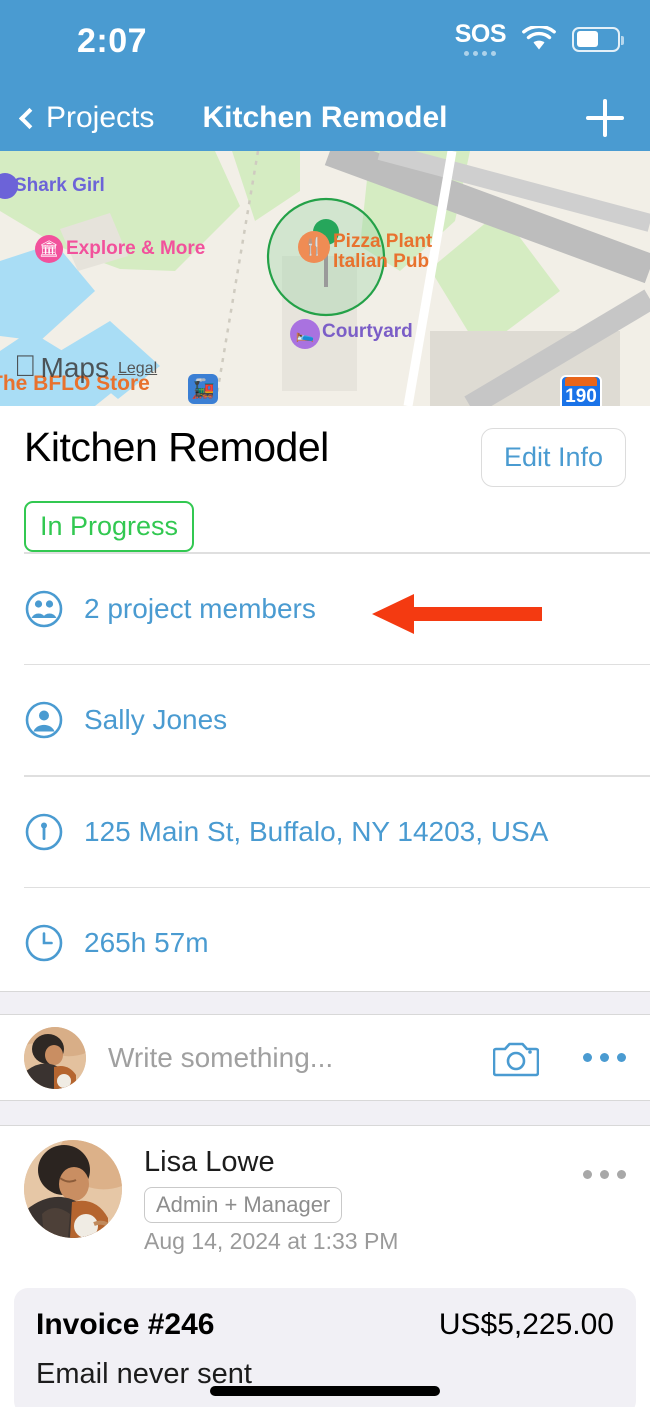 This screenshot has height=1407, width=650. What do you see at coordinates (125, 1324) in the screenshot?
I see `invoice-title: Invoice #246` at bounding box center [125, 1324].